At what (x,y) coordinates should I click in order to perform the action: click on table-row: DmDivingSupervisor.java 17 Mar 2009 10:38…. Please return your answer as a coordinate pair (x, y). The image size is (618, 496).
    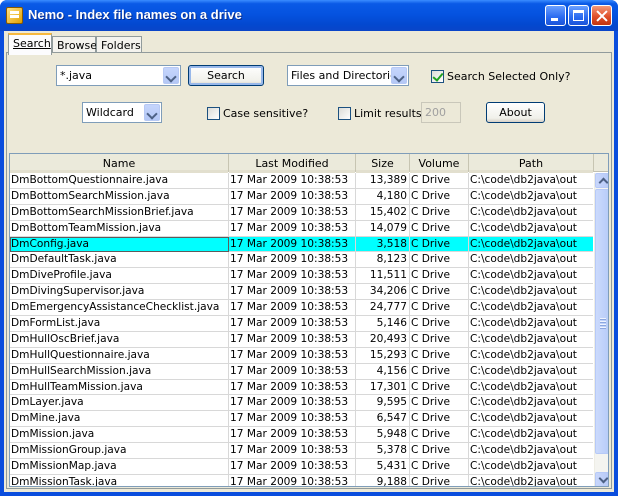
    Looking at the image, I should click on (301, 292).